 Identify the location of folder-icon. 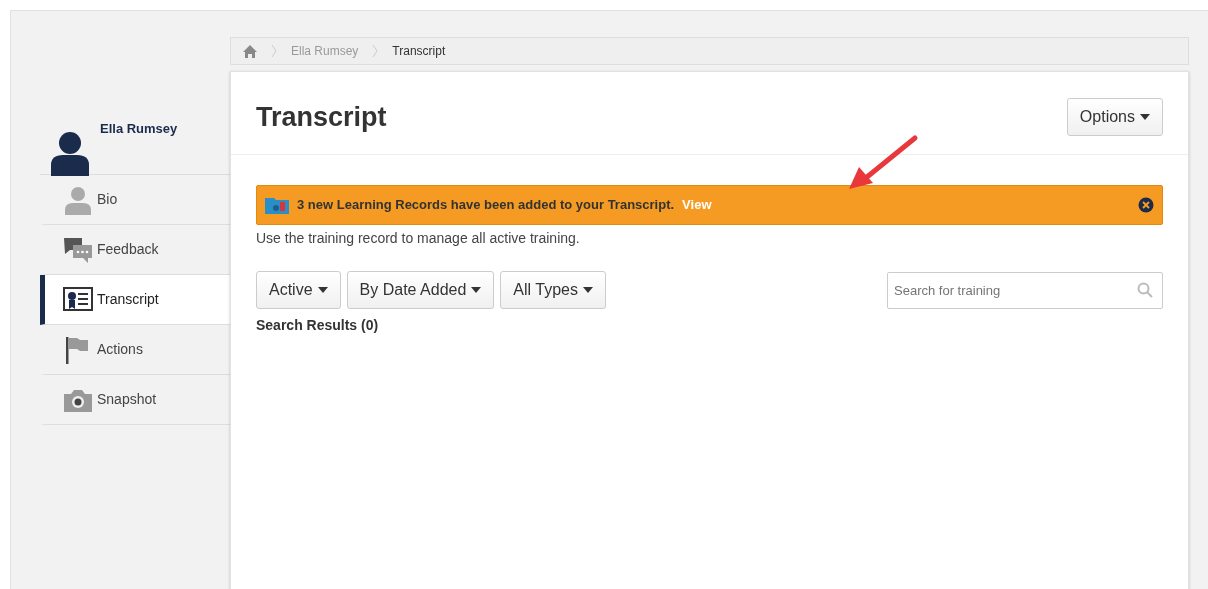
(277, 205).